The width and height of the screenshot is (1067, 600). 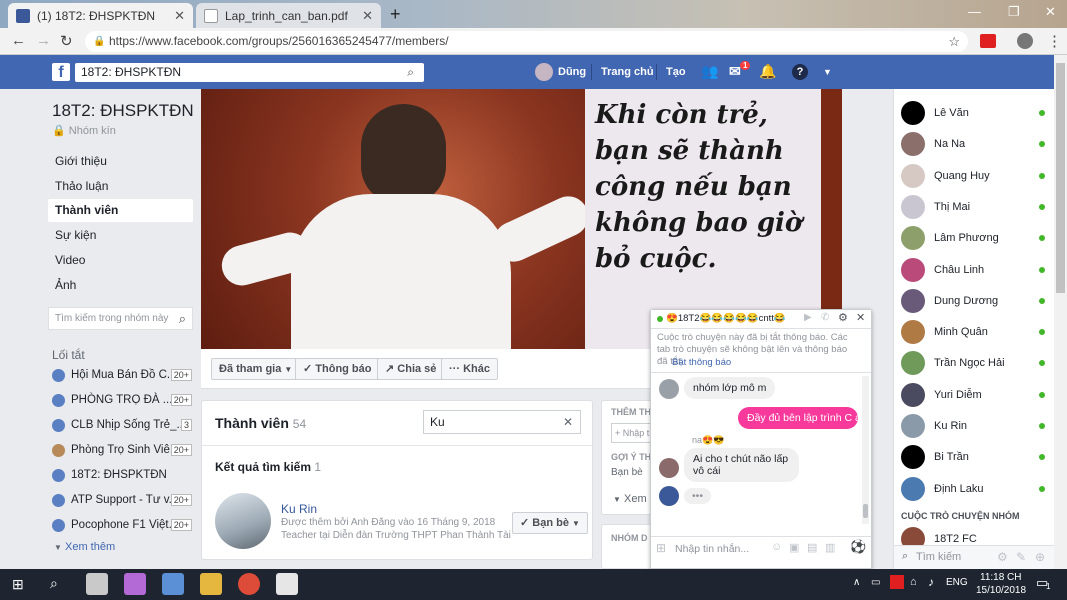 I want to click on shortcut-item: Phòng Trọ Sinh Viê... 20+, so click(x=122, y=450).